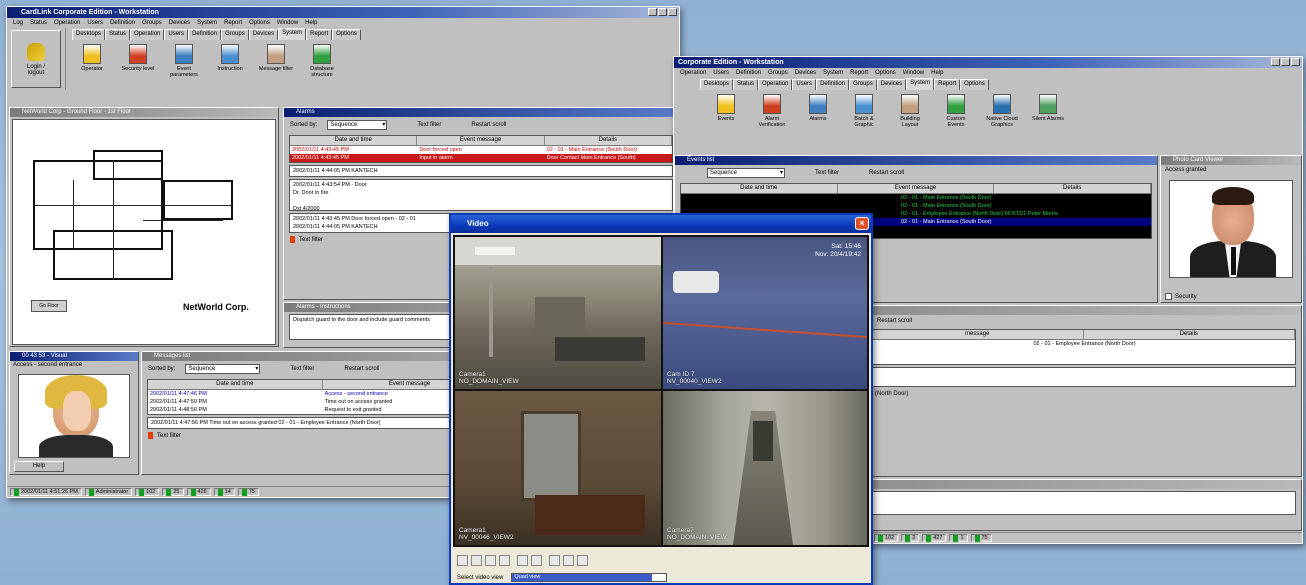 This screenshot has width=1306, height=585. I want to click on toolbar-button-message-filter: Message filter, so click(276, 61).